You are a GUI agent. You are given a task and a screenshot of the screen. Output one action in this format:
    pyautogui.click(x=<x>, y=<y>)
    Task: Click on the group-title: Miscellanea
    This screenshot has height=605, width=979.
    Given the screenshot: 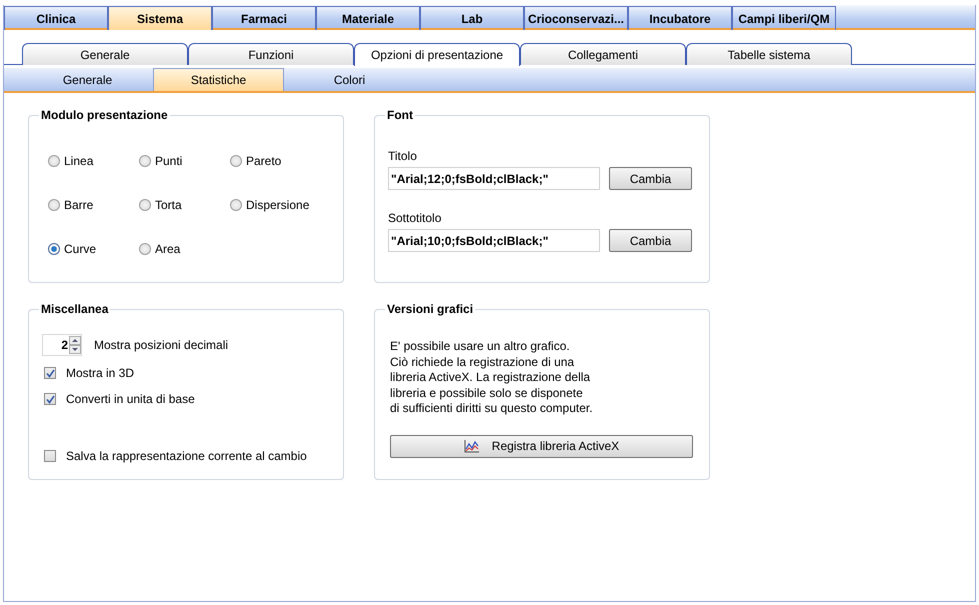 What is the action you would take?
    pyautogui.click(x=75, y=309)
    